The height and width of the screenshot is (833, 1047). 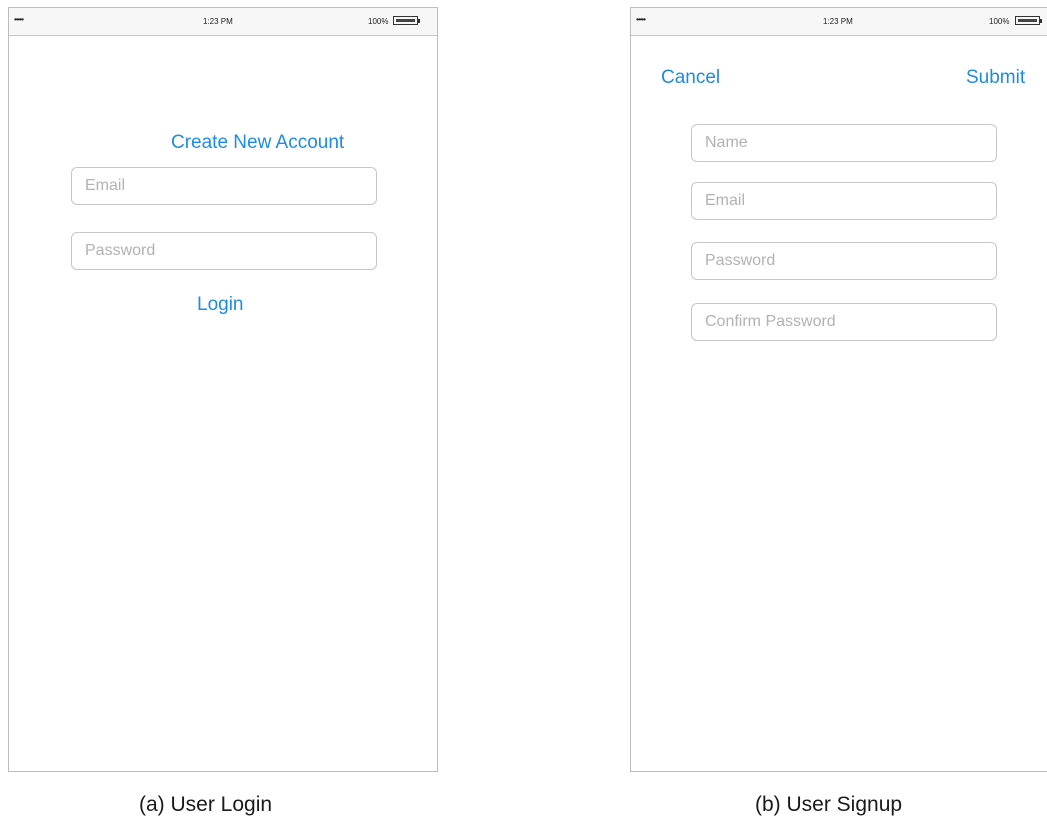 What do you see at coordinates (220, 305) in the screenshot?
I see `login-button: Login` at bounding box center [220, 305].